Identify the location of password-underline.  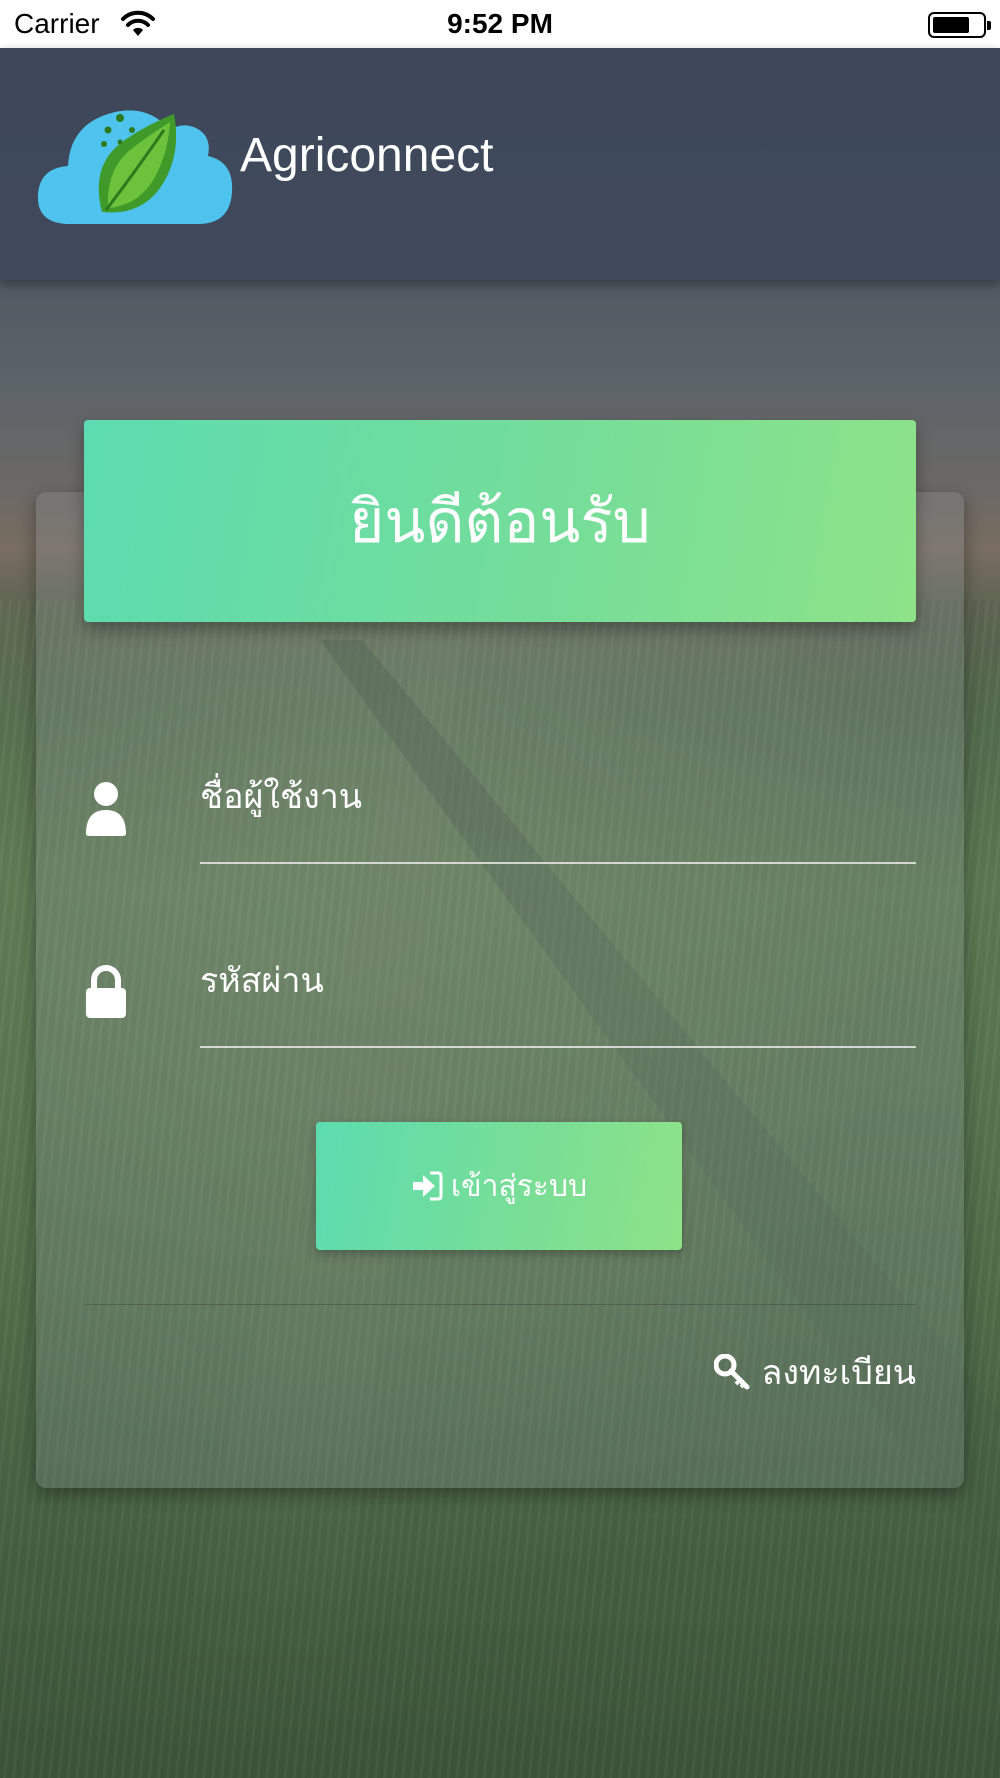
(558, 1047).